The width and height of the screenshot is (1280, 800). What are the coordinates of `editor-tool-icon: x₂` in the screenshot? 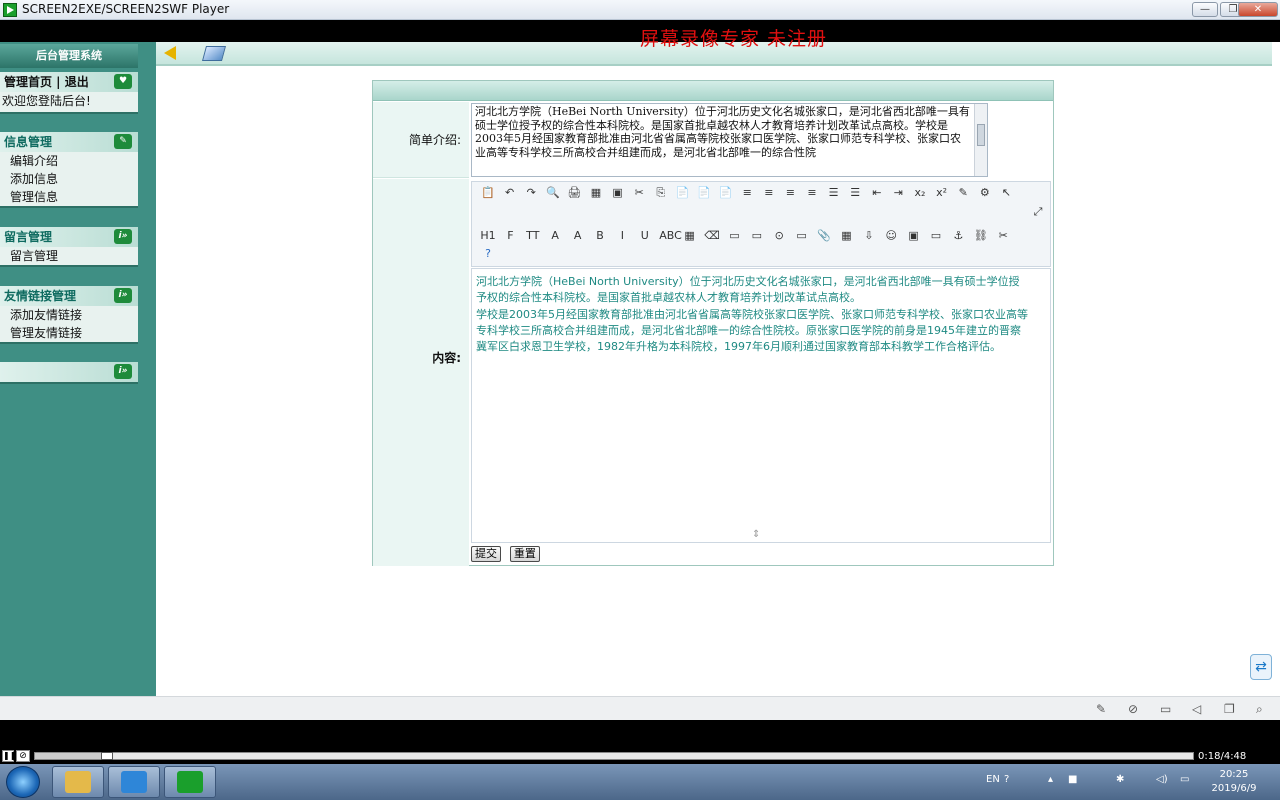 It's located at (920, 193).